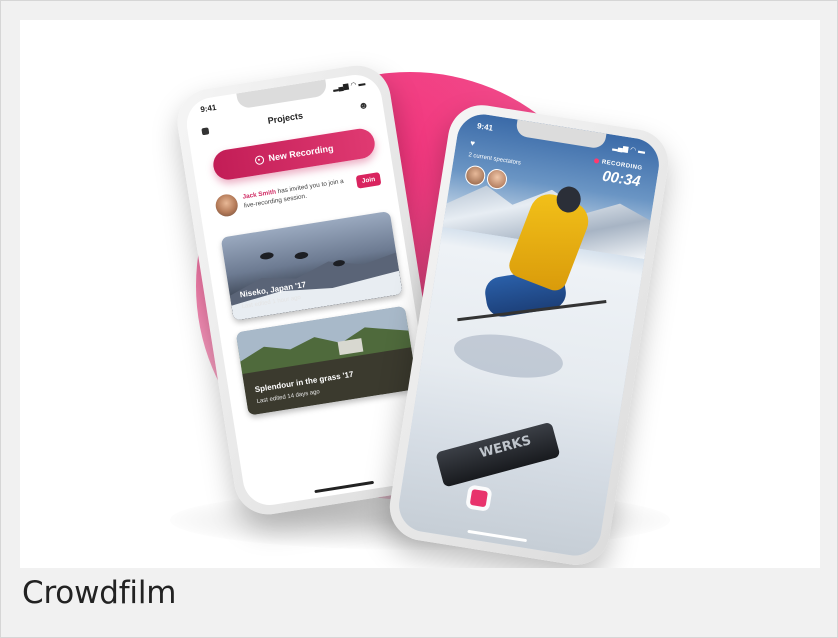 This screenshot has width=838, height=638. I want to click on user-icon: ☻, so click(364, 106).